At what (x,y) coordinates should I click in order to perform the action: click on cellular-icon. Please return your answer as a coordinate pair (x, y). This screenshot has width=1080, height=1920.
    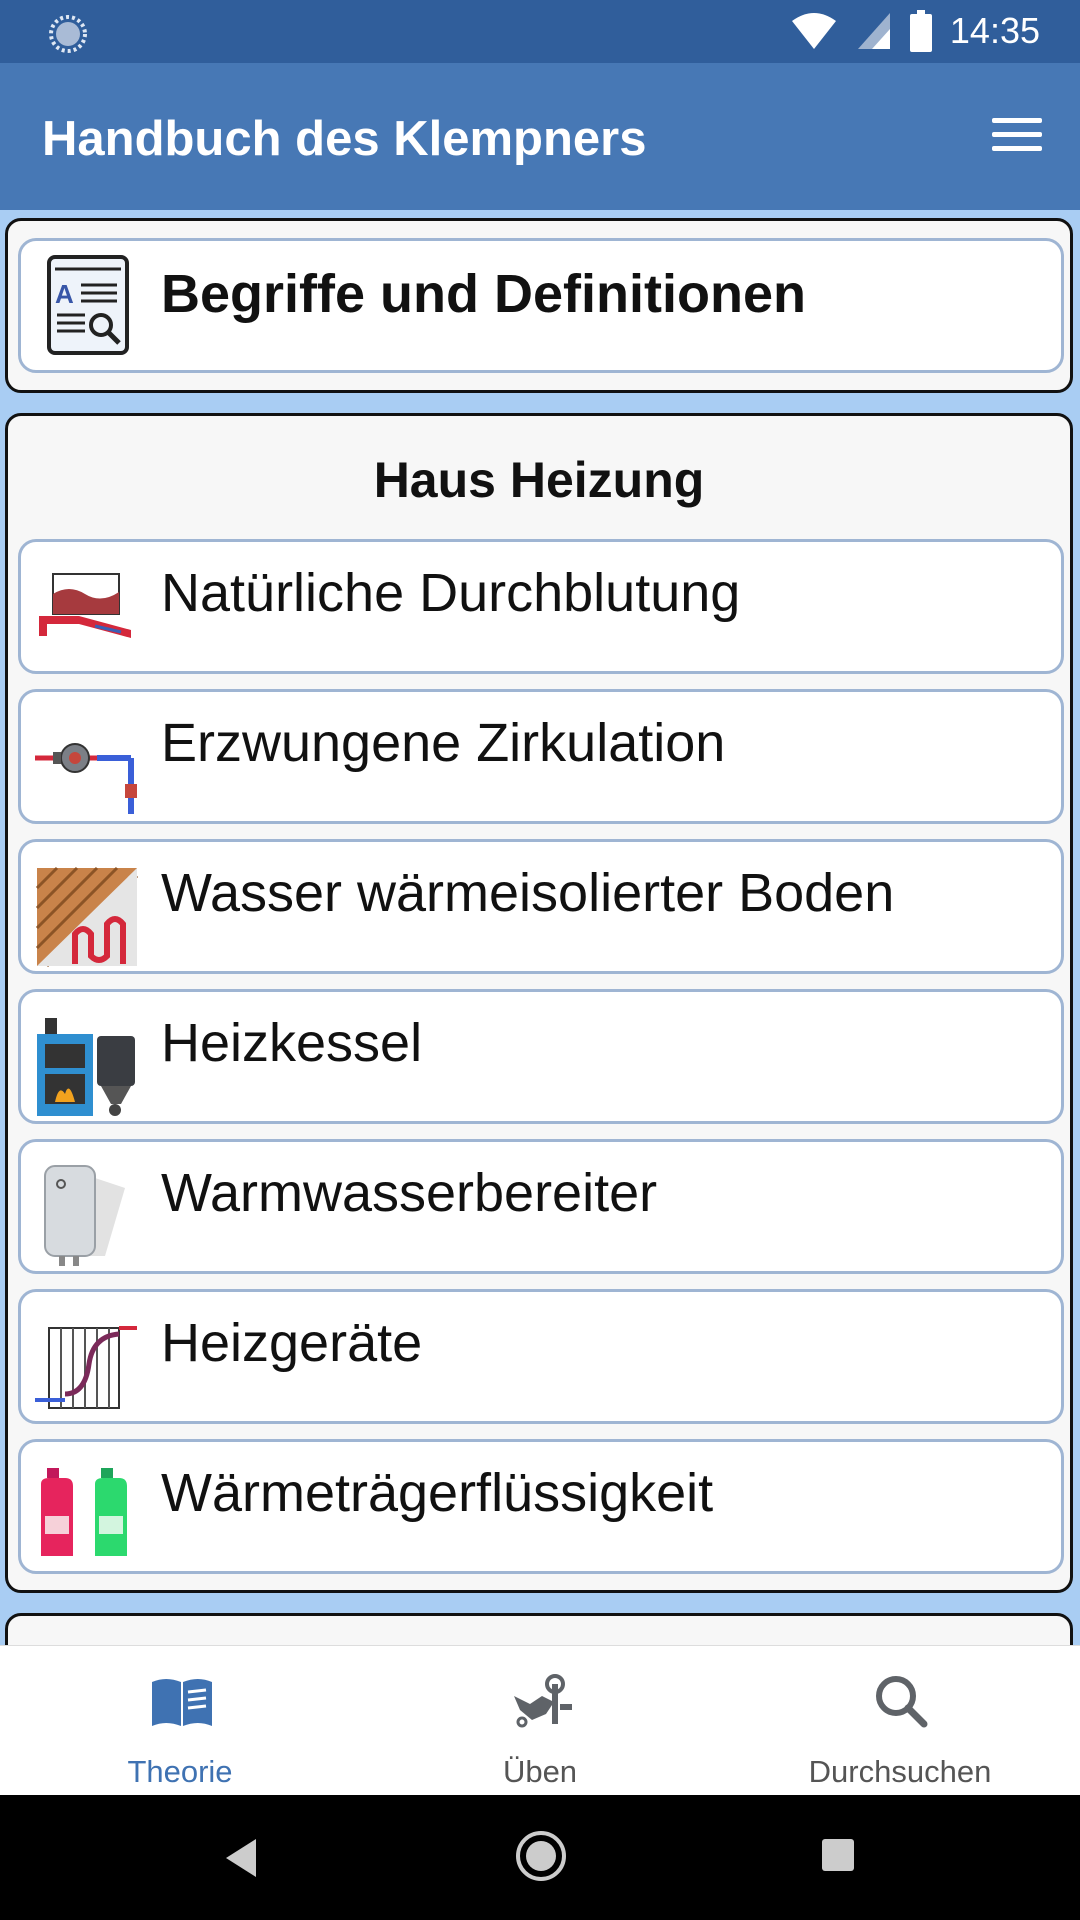
    Looking at the image, I should click on (873, 31).